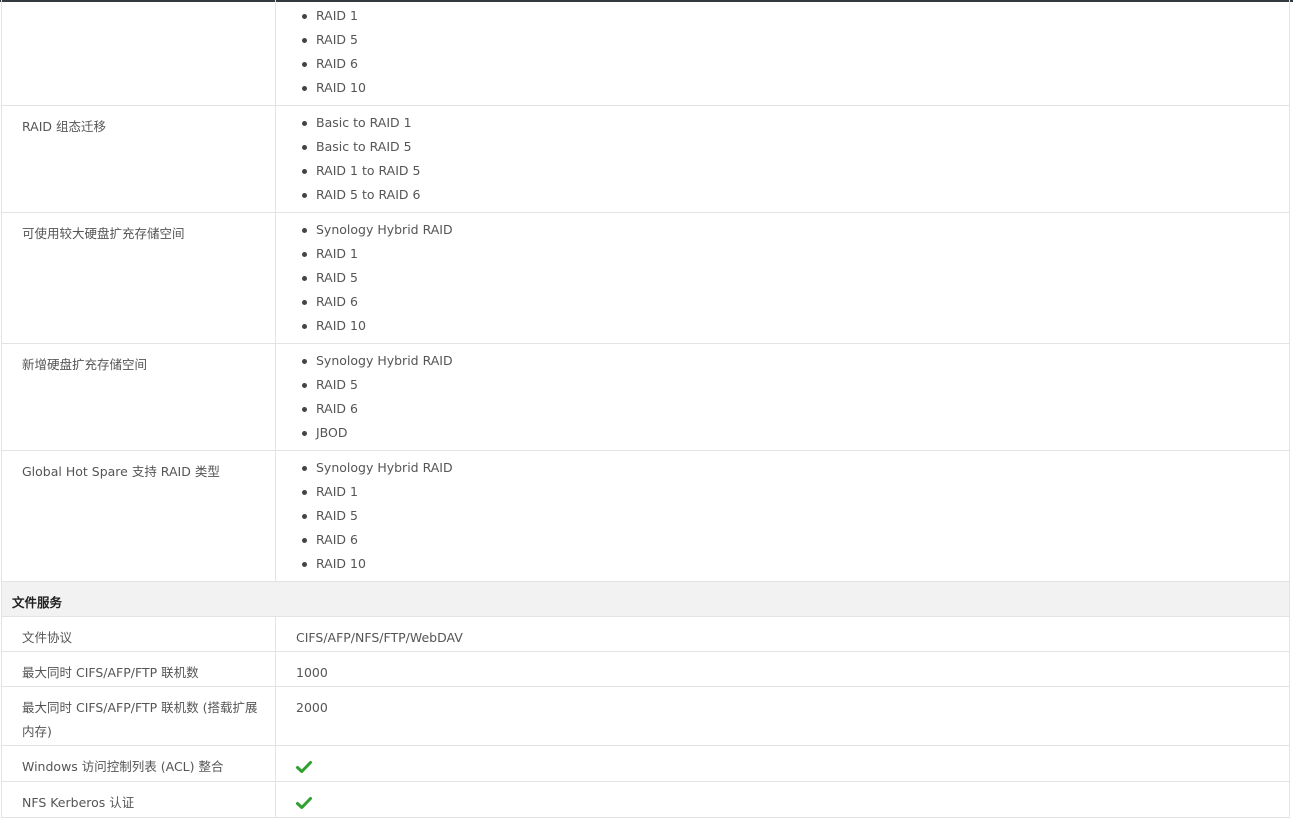 The image size is (1293, 818). I want to click on row-value: Synology Hybrid RAID RAID 5 RAID 6 JBOD, so click(782, 397).